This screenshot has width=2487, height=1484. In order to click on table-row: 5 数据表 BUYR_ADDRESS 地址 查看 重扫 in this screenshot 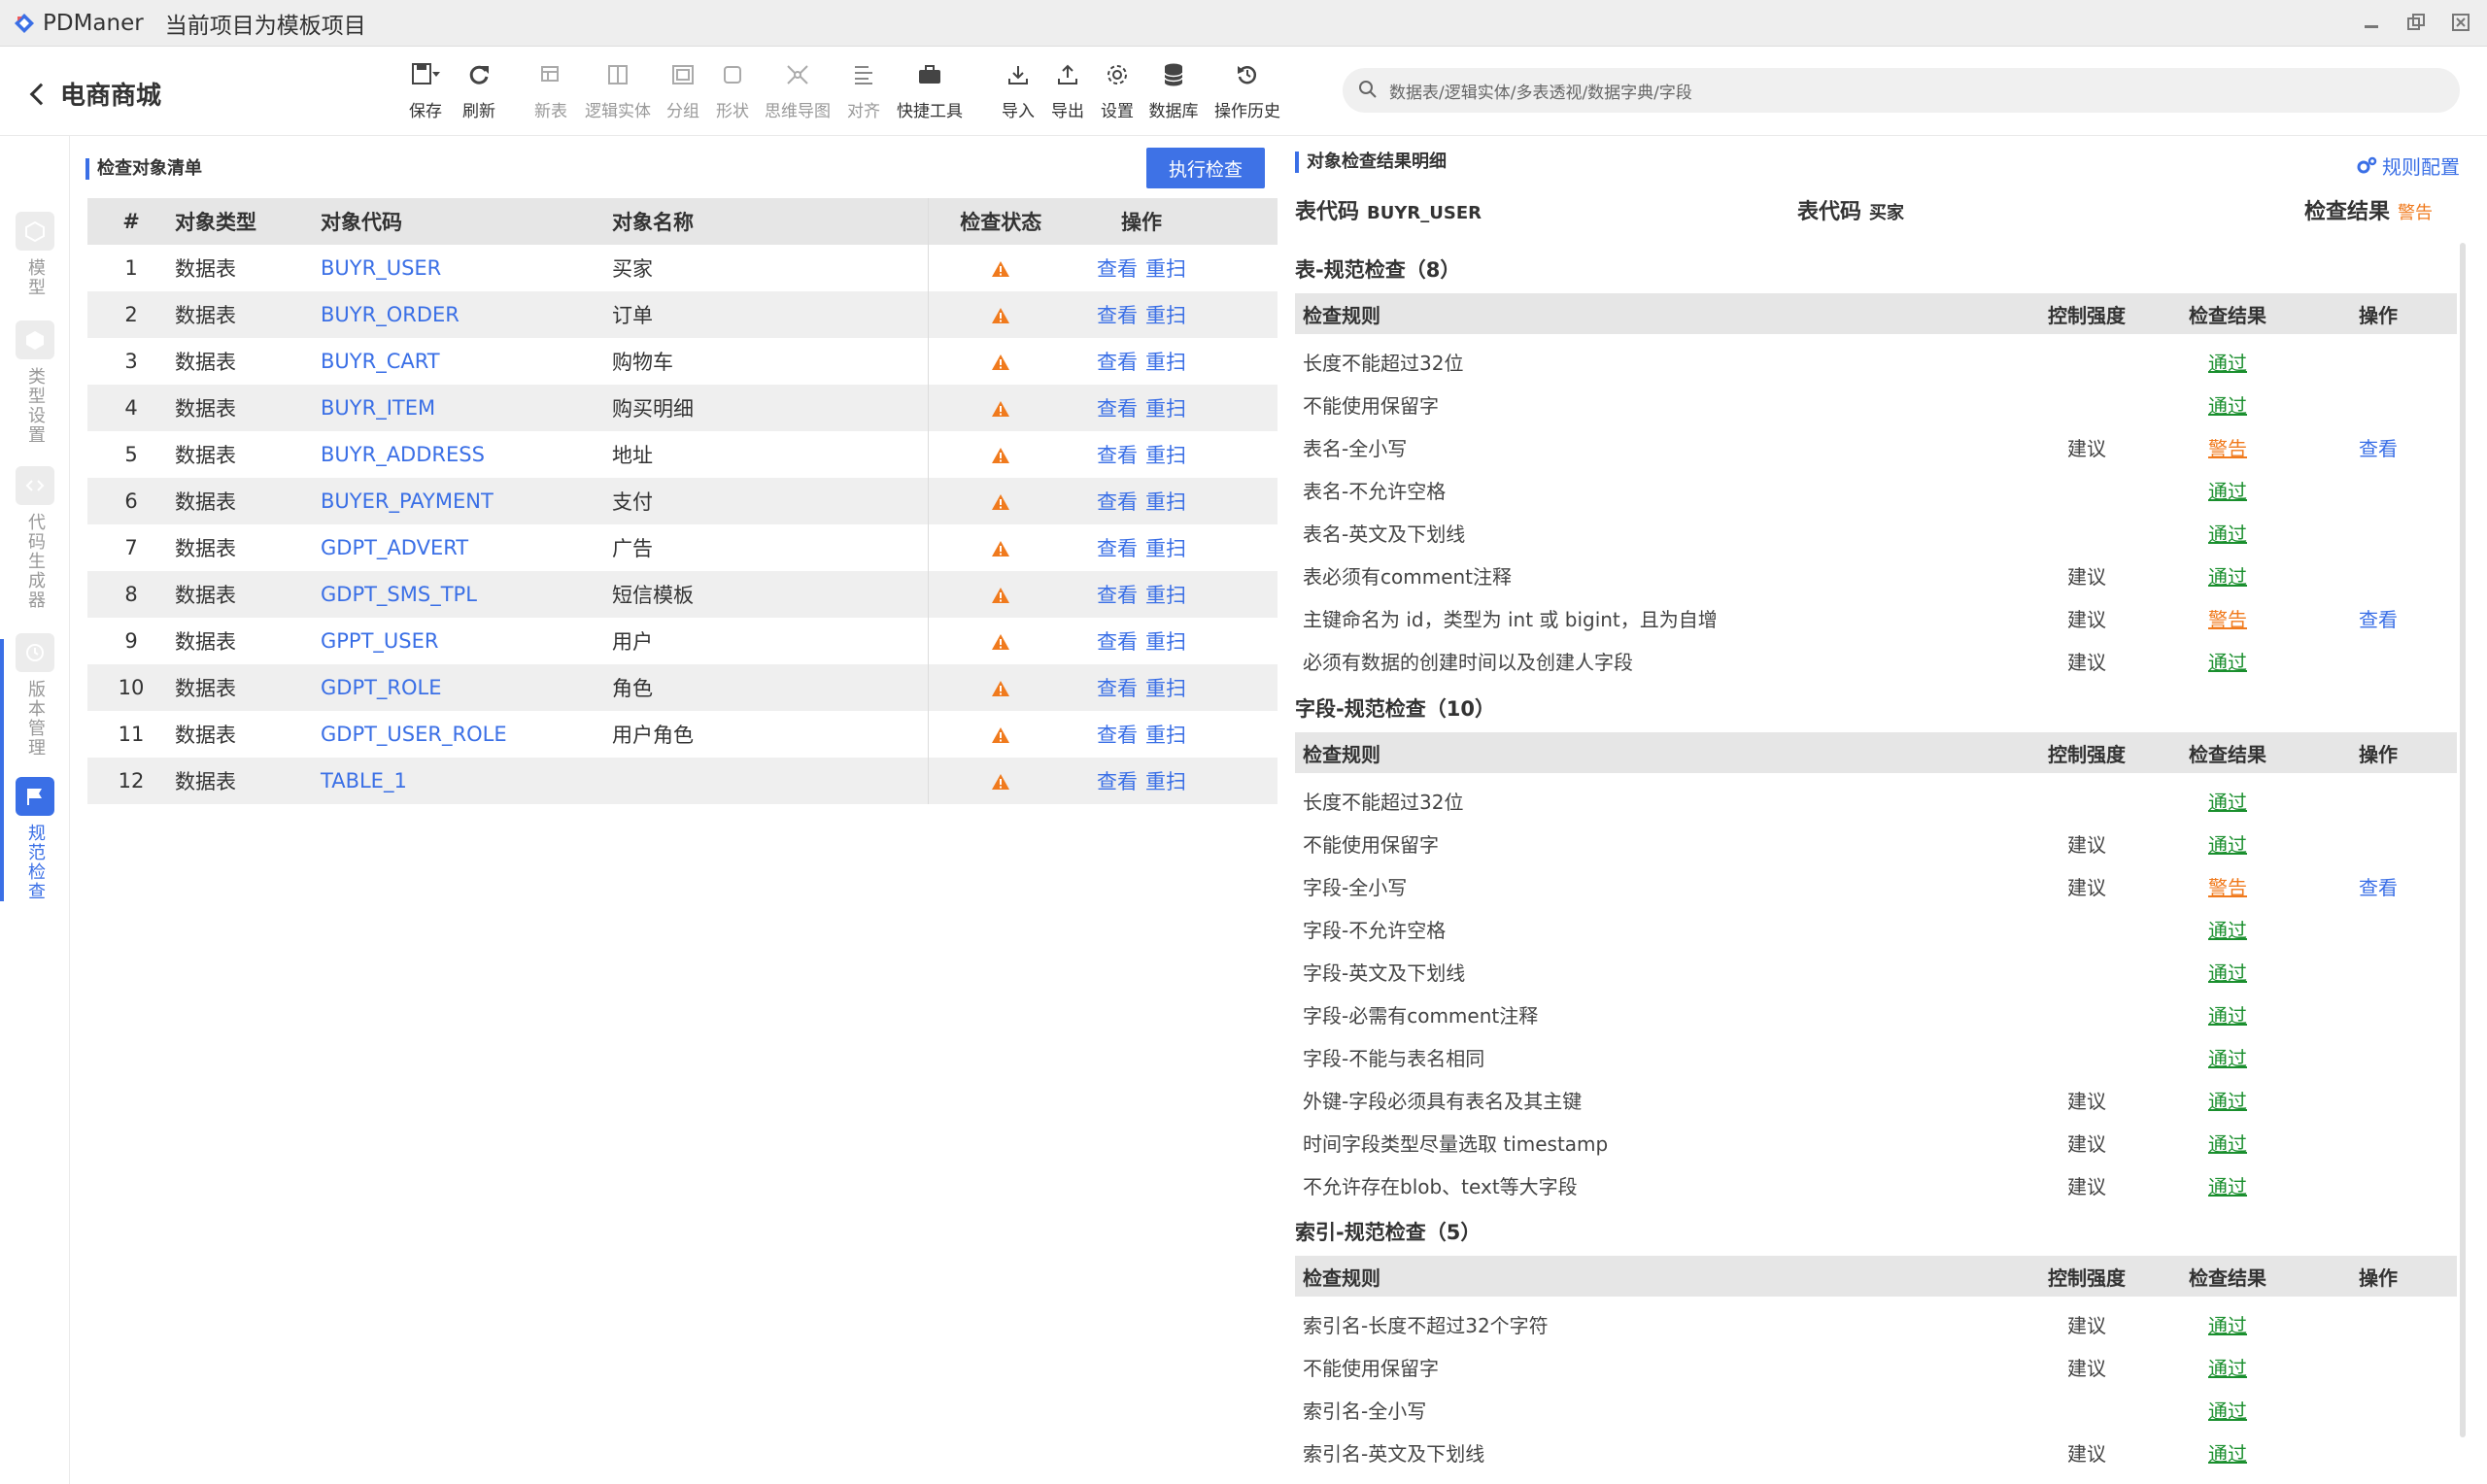, I will do `click(682, 454)`.